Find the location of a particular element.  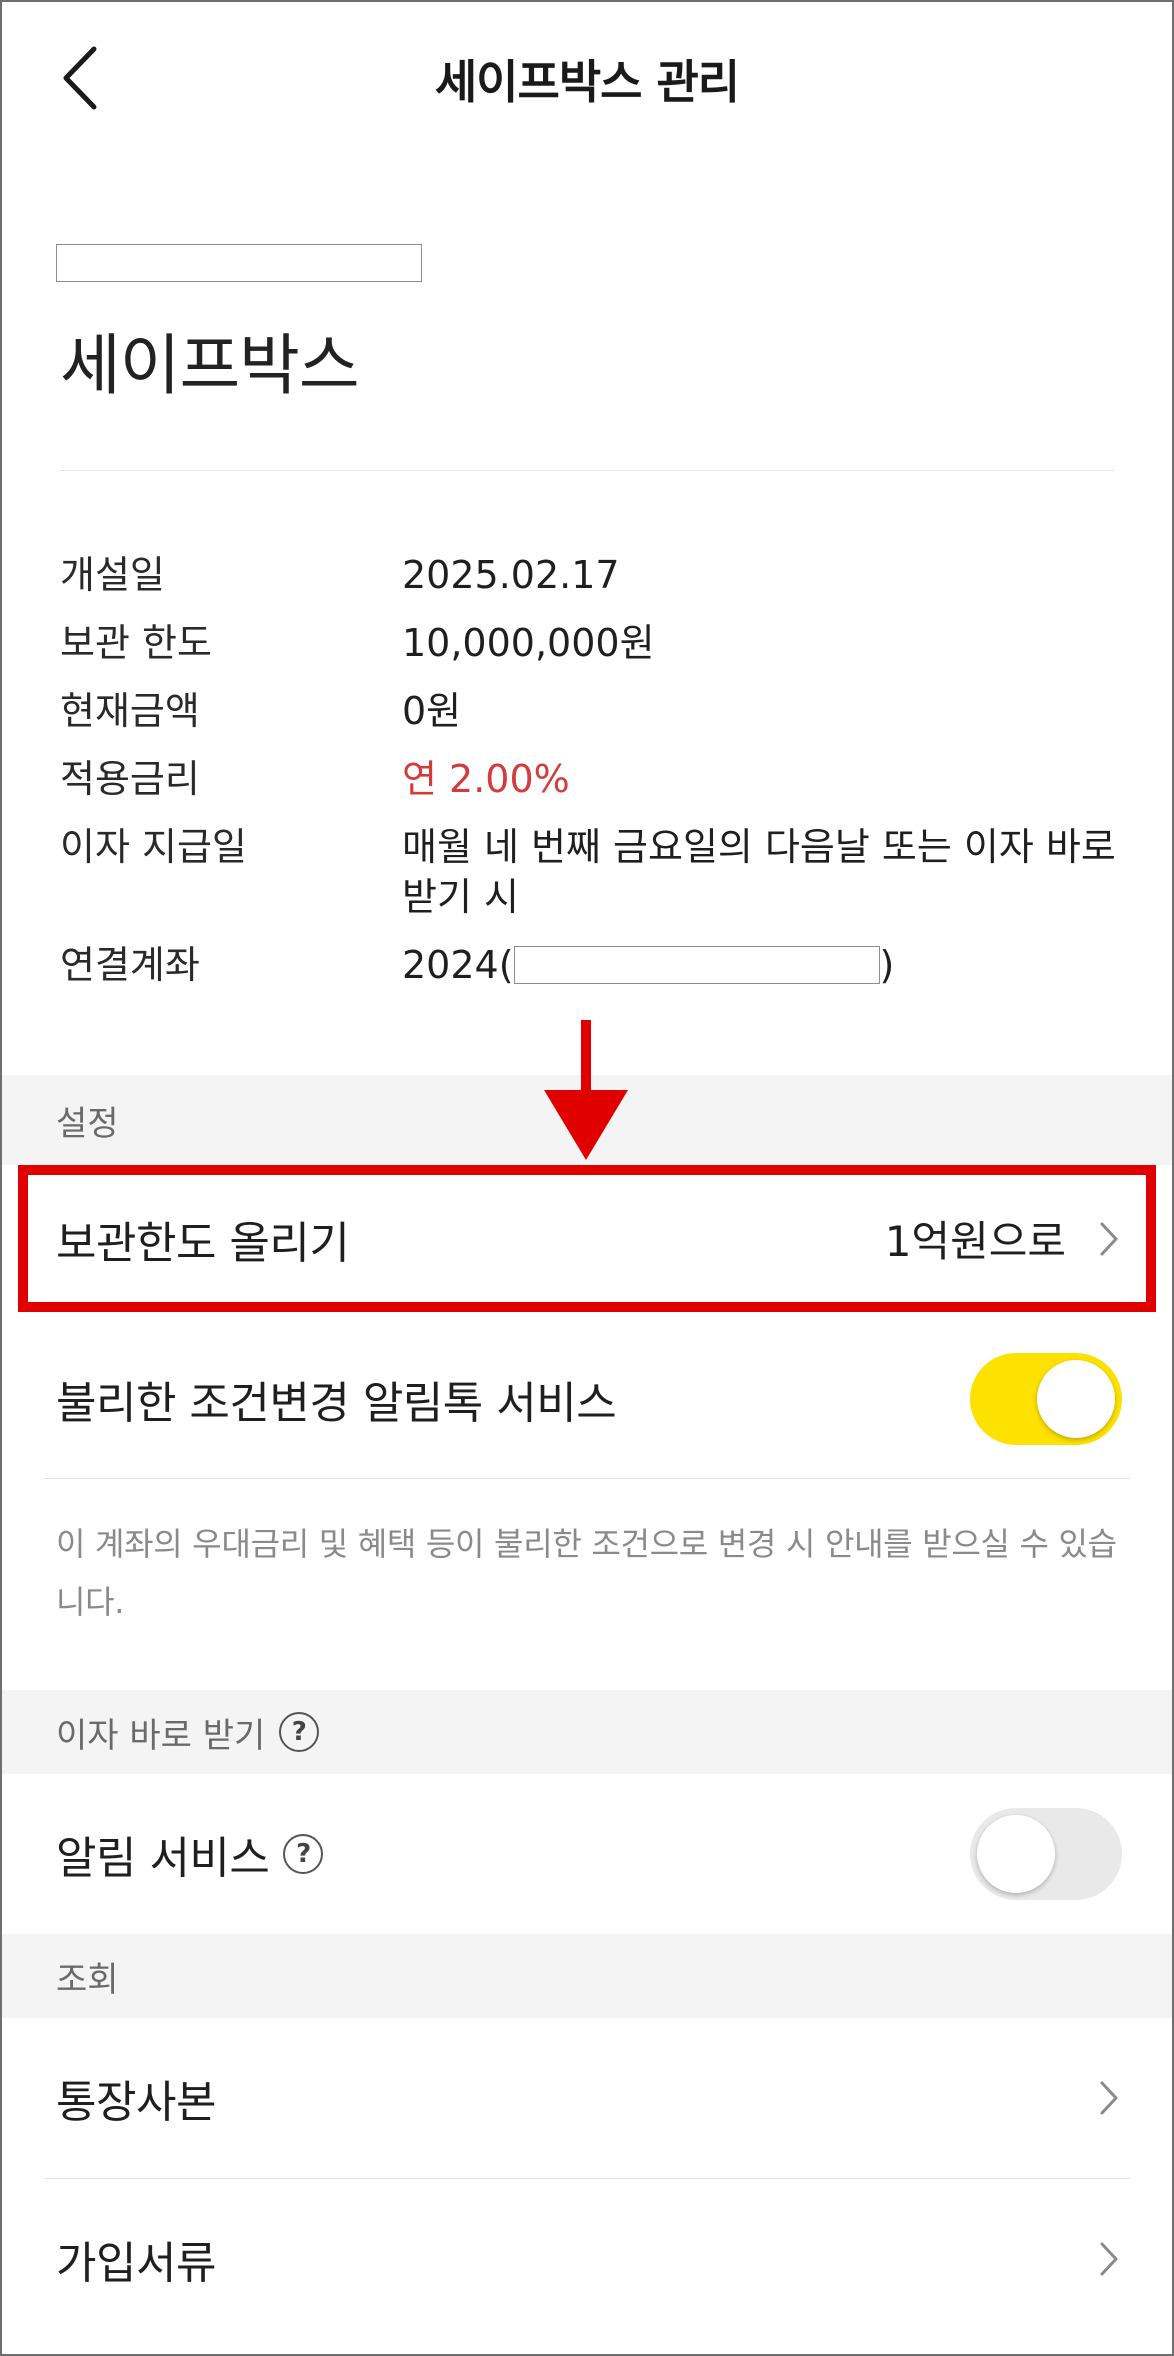

linked-account-prefix: 2024( is located at coordinates (458, 965).